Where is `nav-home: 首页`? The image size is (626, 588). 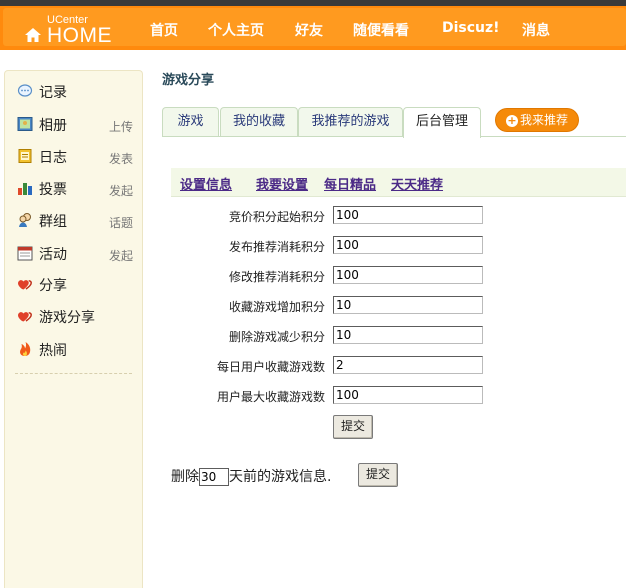
nav-home: 首页 is located at coordinates (164, 30).